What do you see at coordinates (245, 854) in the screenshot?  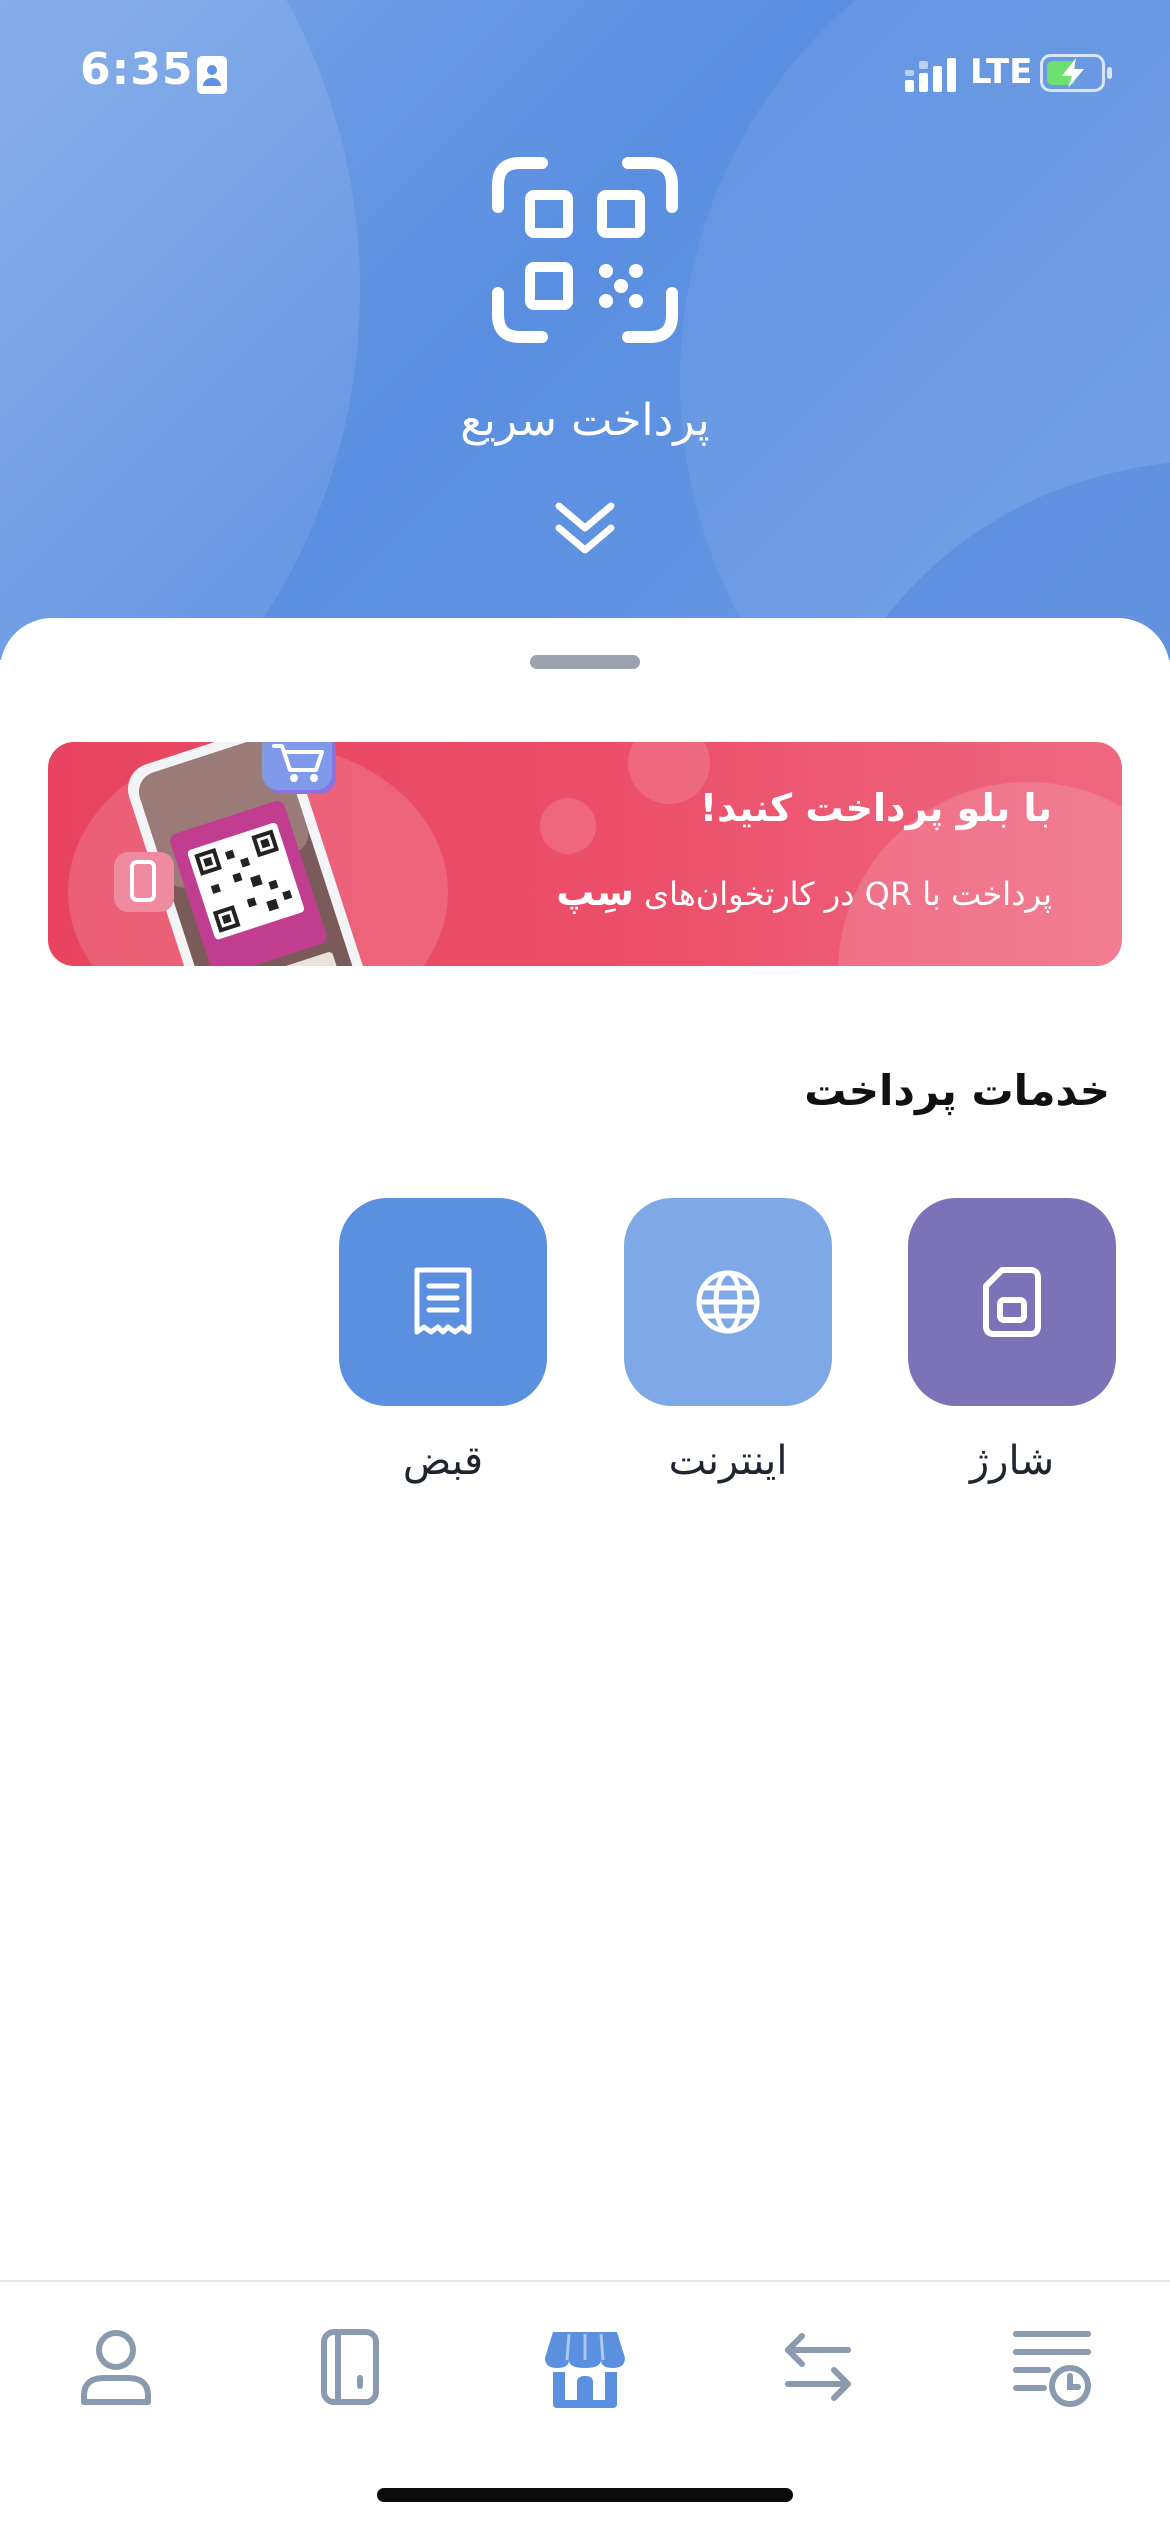 I see `phone-qr-illustration` at bounding box center [245, 854].